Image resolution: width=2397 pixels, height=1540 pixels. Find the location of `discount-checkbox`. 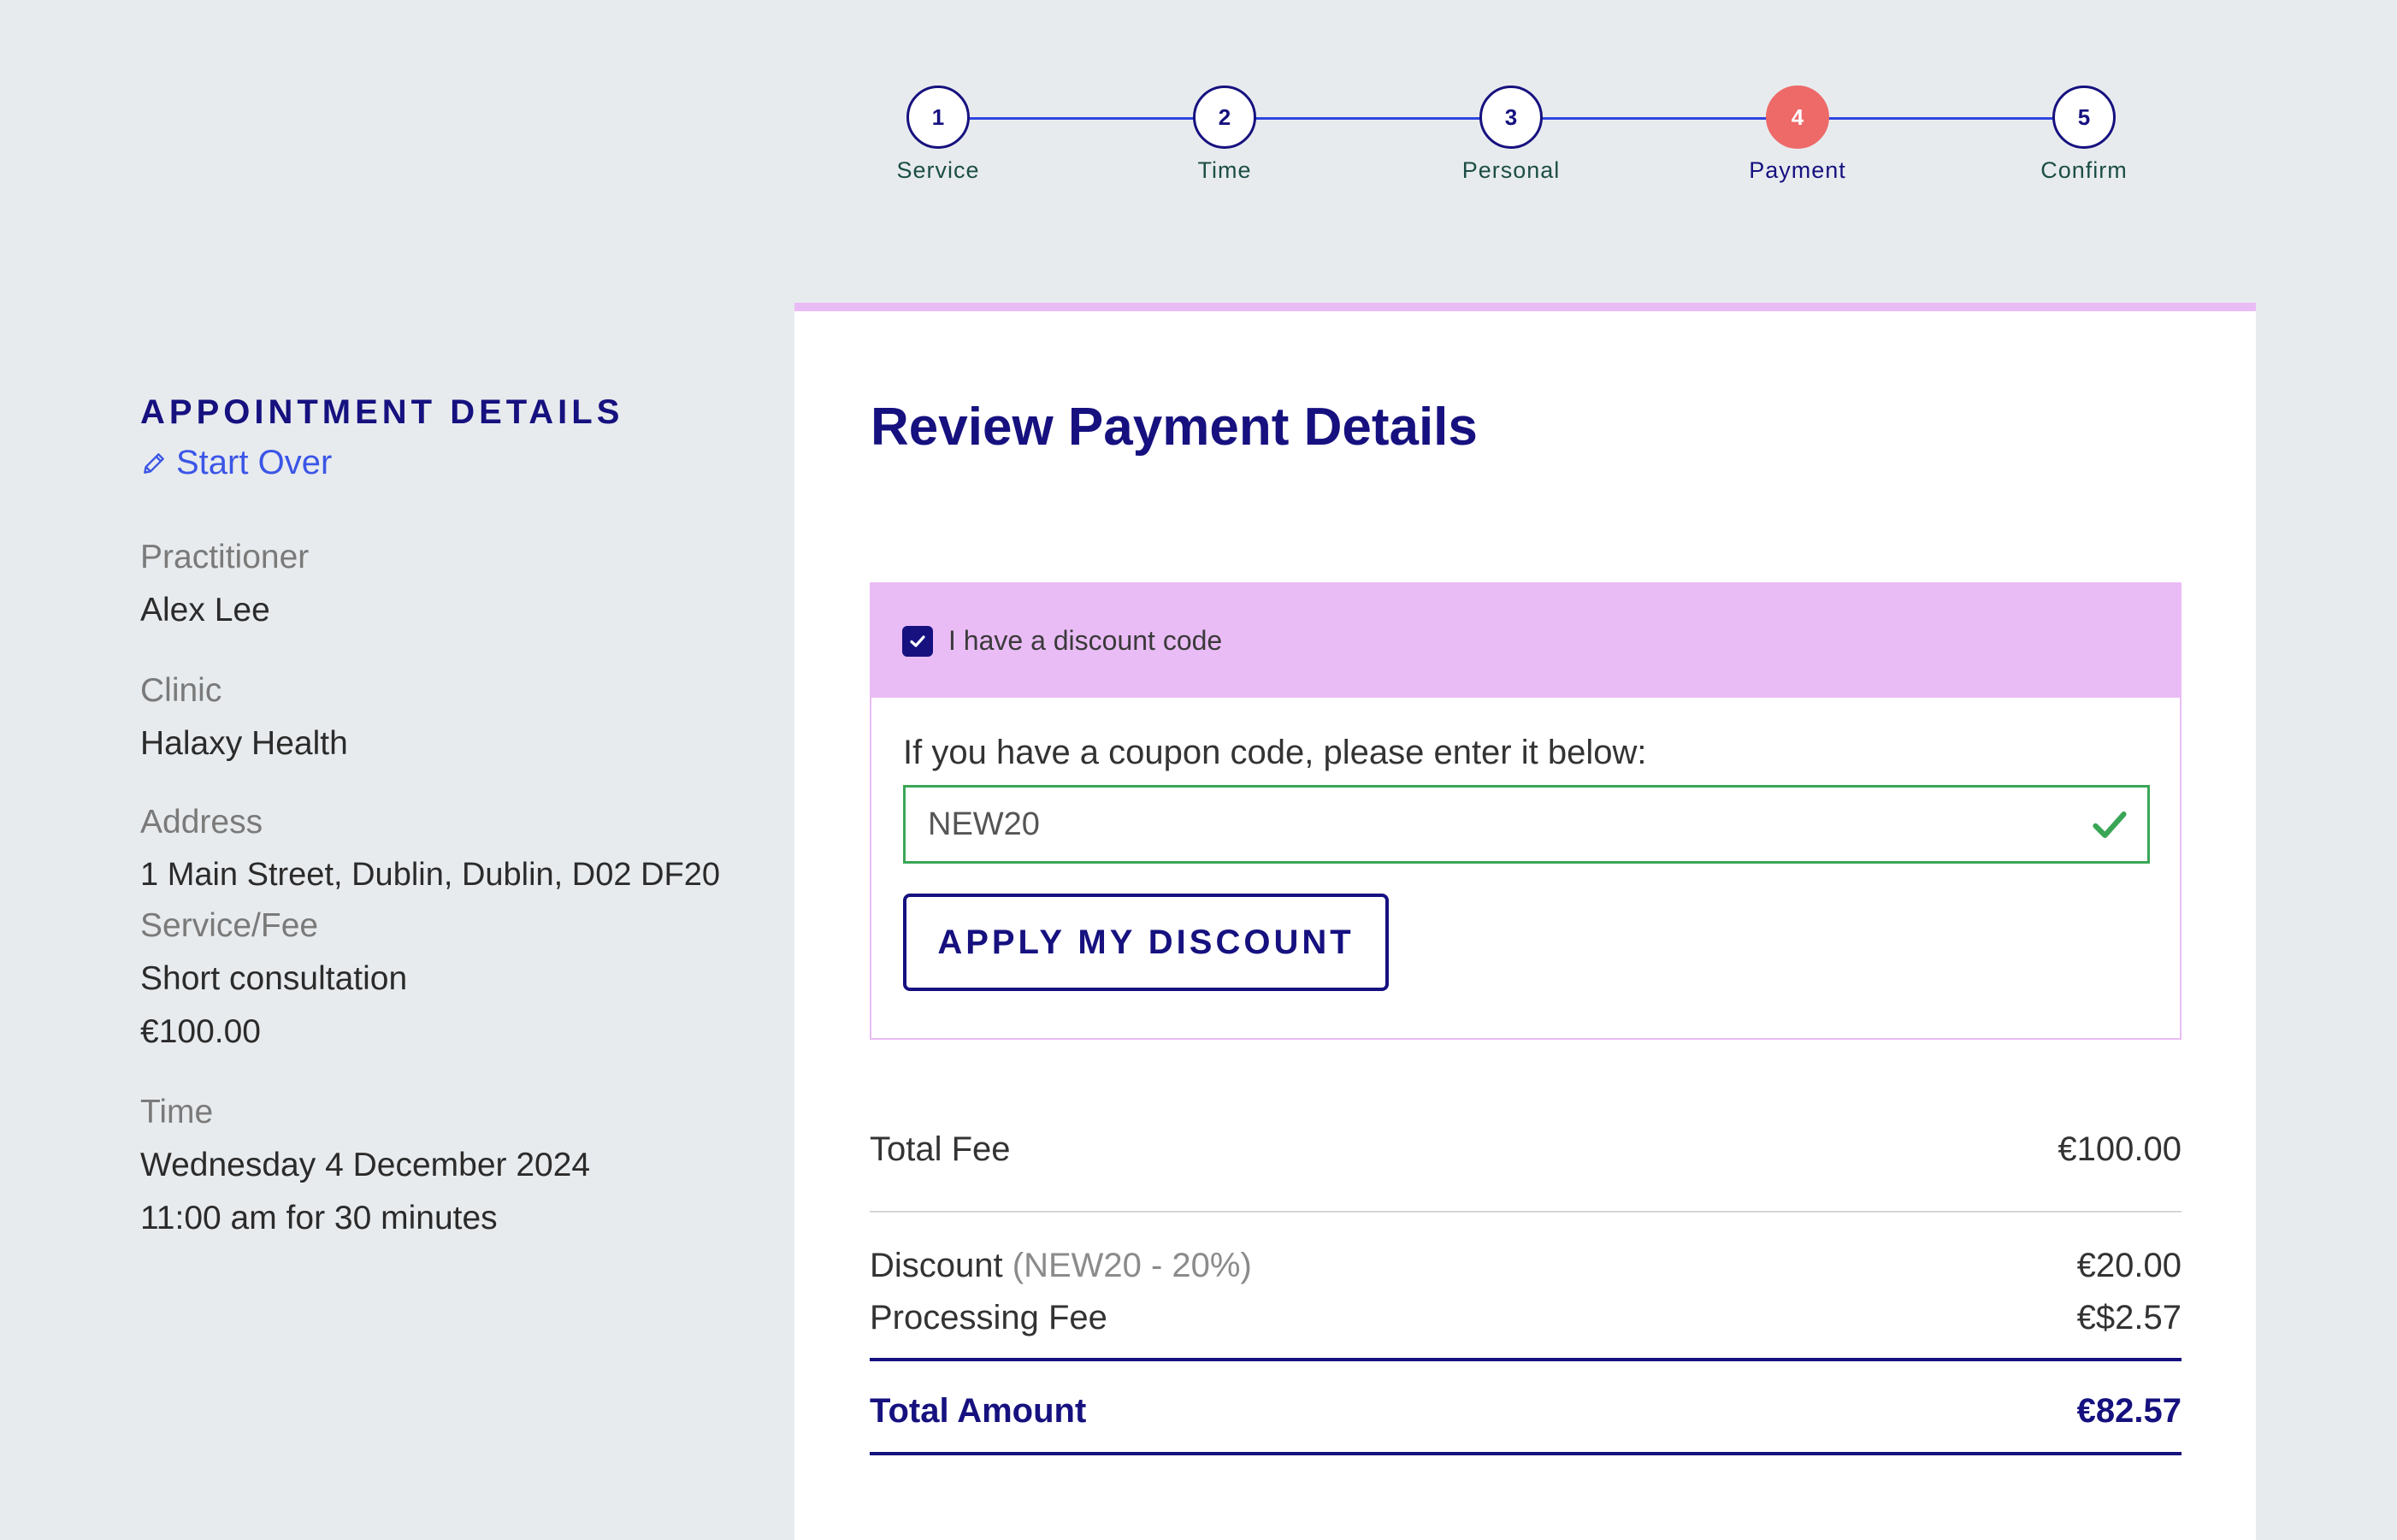

discount-checkbox is located at coordinates (917, 641).